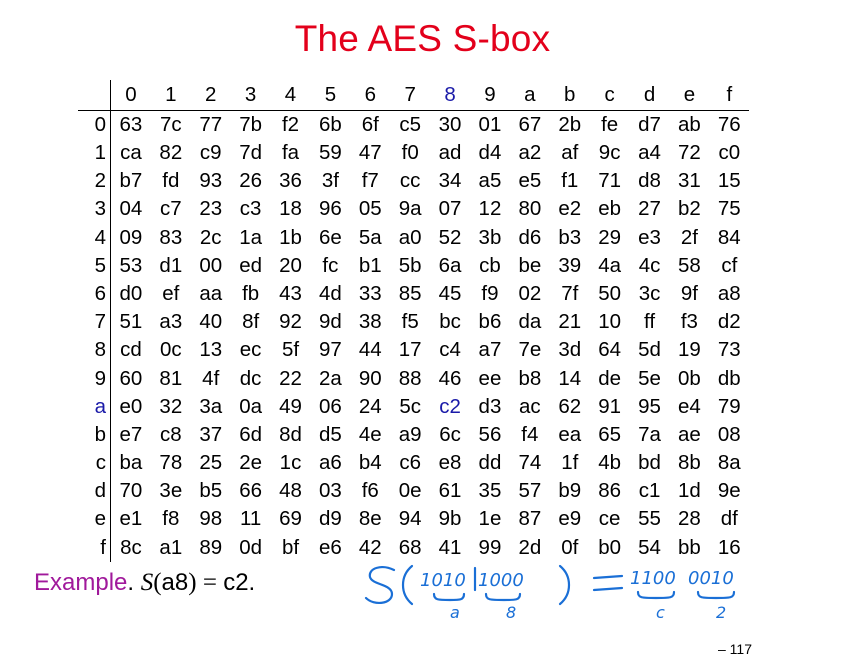  What do you see at coordinates (290, 378) in the screenshot?
I see `sbox-cell: 22` at bounding box center [290, 378].